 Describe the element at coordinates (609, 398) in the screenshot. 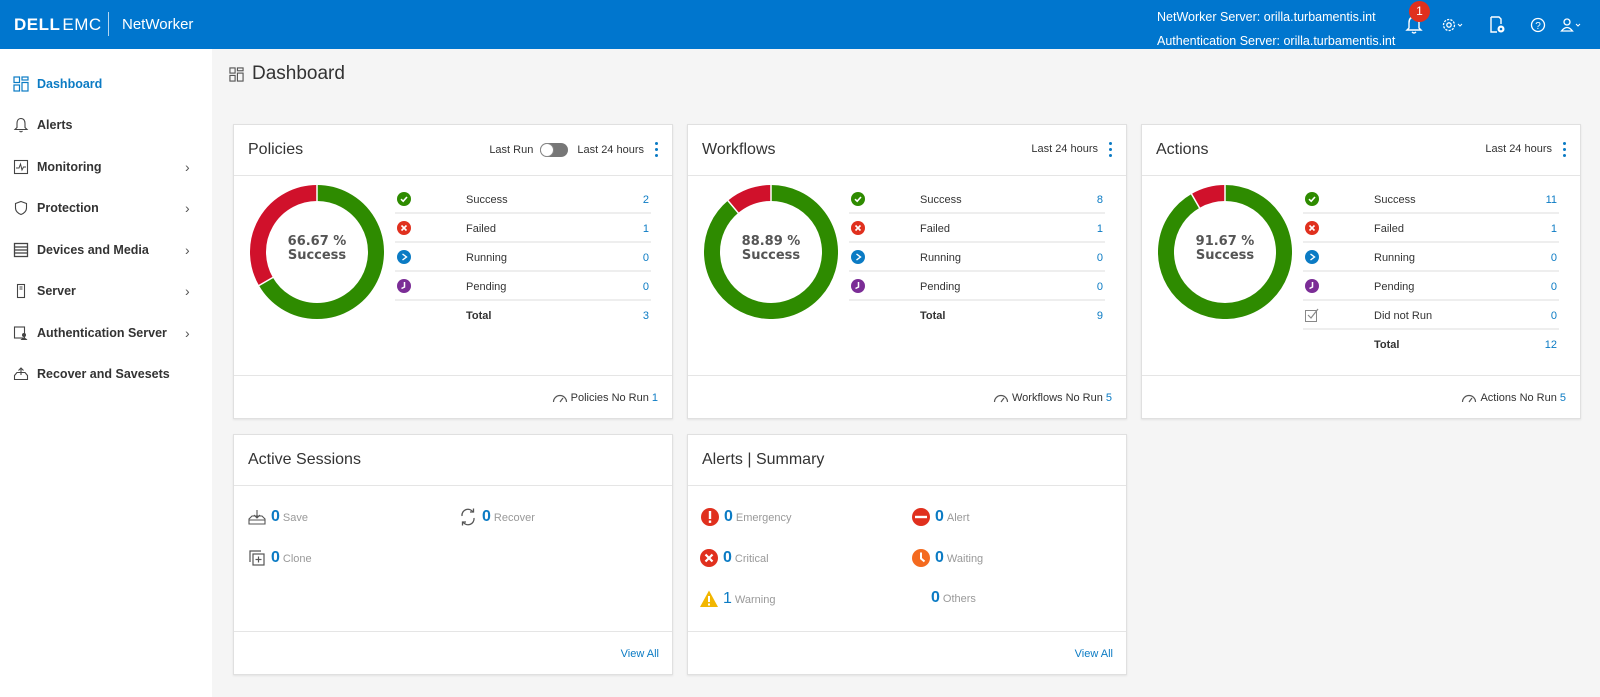

I see `no-run-label: Policies No Run` at that location.